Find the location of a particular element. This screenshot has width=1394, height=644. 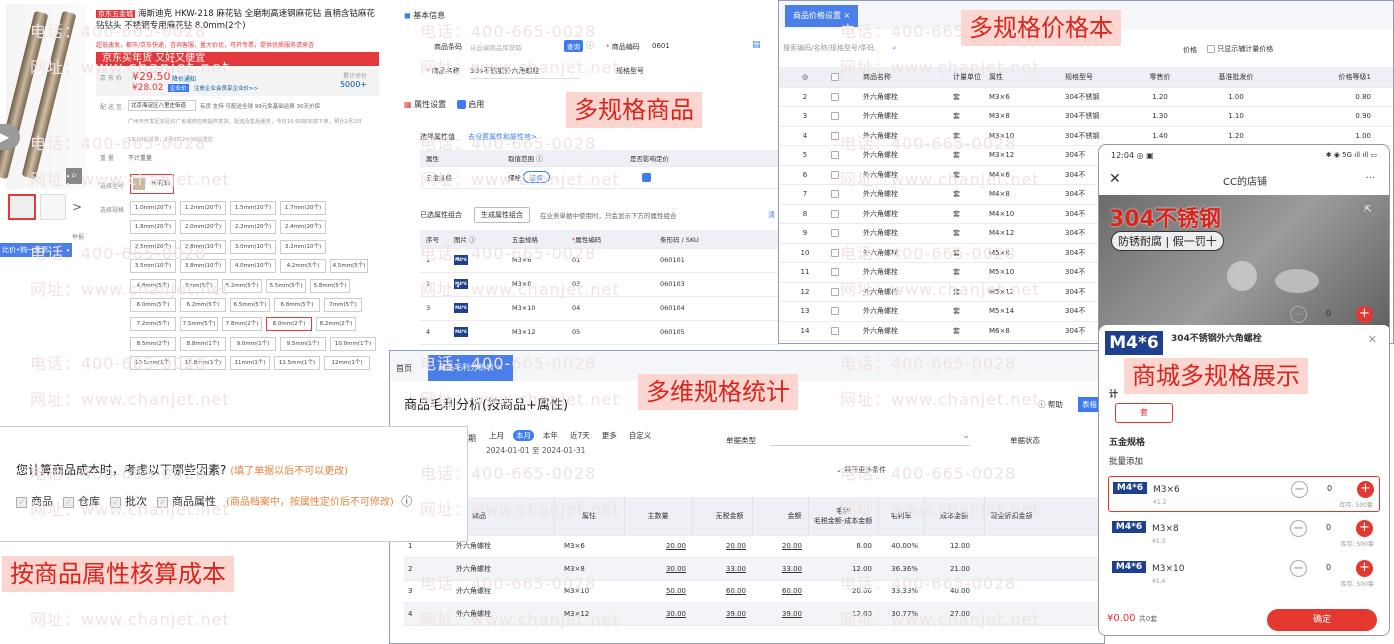

spec-option: 1.5mm(20个) is located at coordinates (253, 208).